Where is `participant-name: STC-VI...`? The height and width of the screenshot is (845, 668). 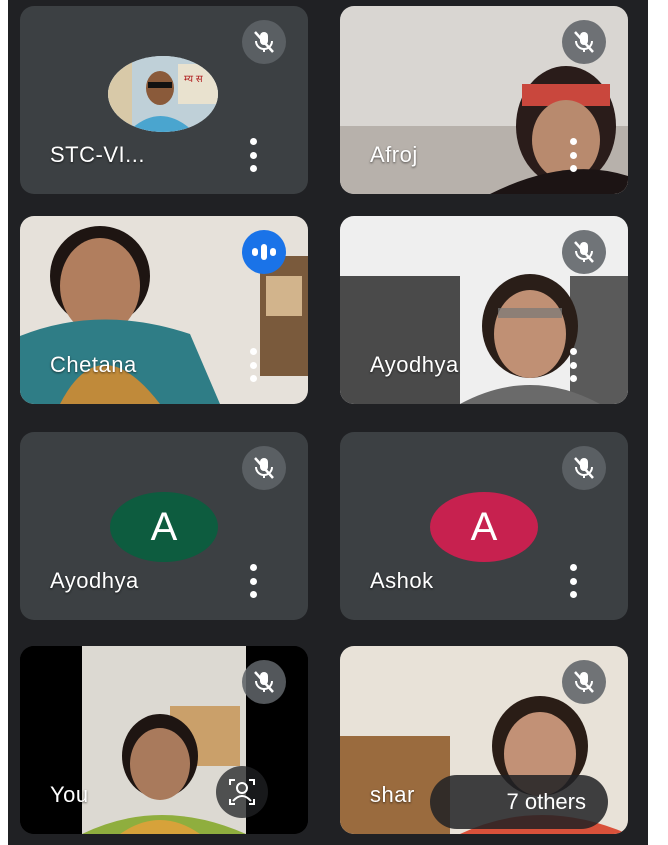 participant-name: STC-VI... is located at coordinates (97, 154).